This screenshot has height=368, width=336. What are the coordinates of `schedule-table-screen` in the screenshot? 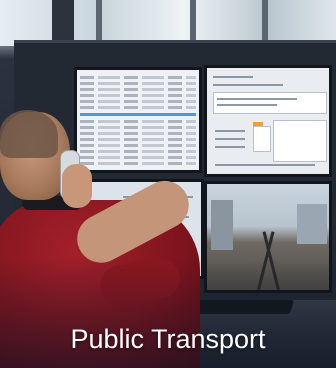 It's located at (138, 120).